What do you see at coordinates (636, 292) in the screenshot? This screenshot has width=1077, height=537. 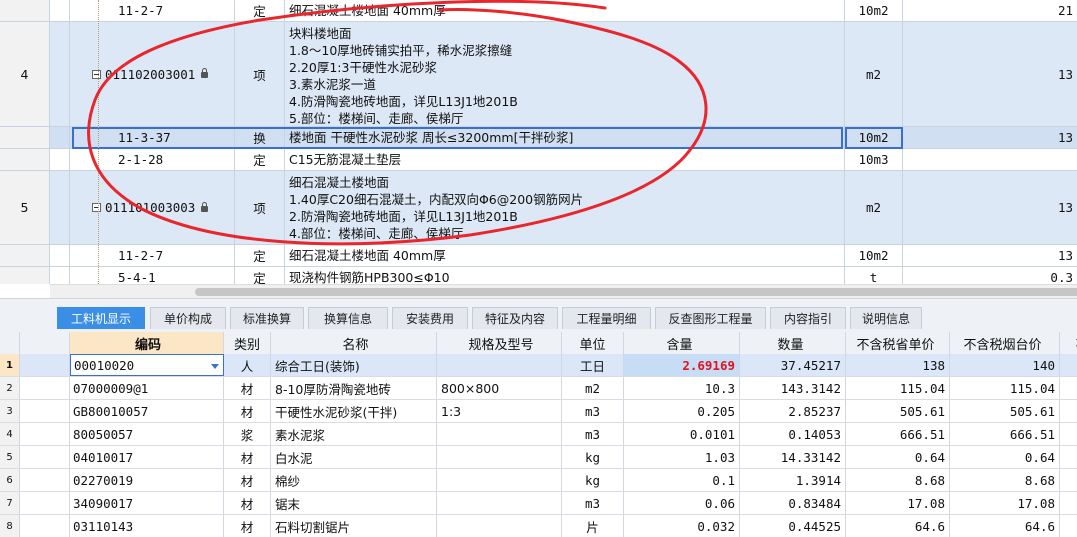 I see `scrollbar-thumb` at bounding box center [636, 292].